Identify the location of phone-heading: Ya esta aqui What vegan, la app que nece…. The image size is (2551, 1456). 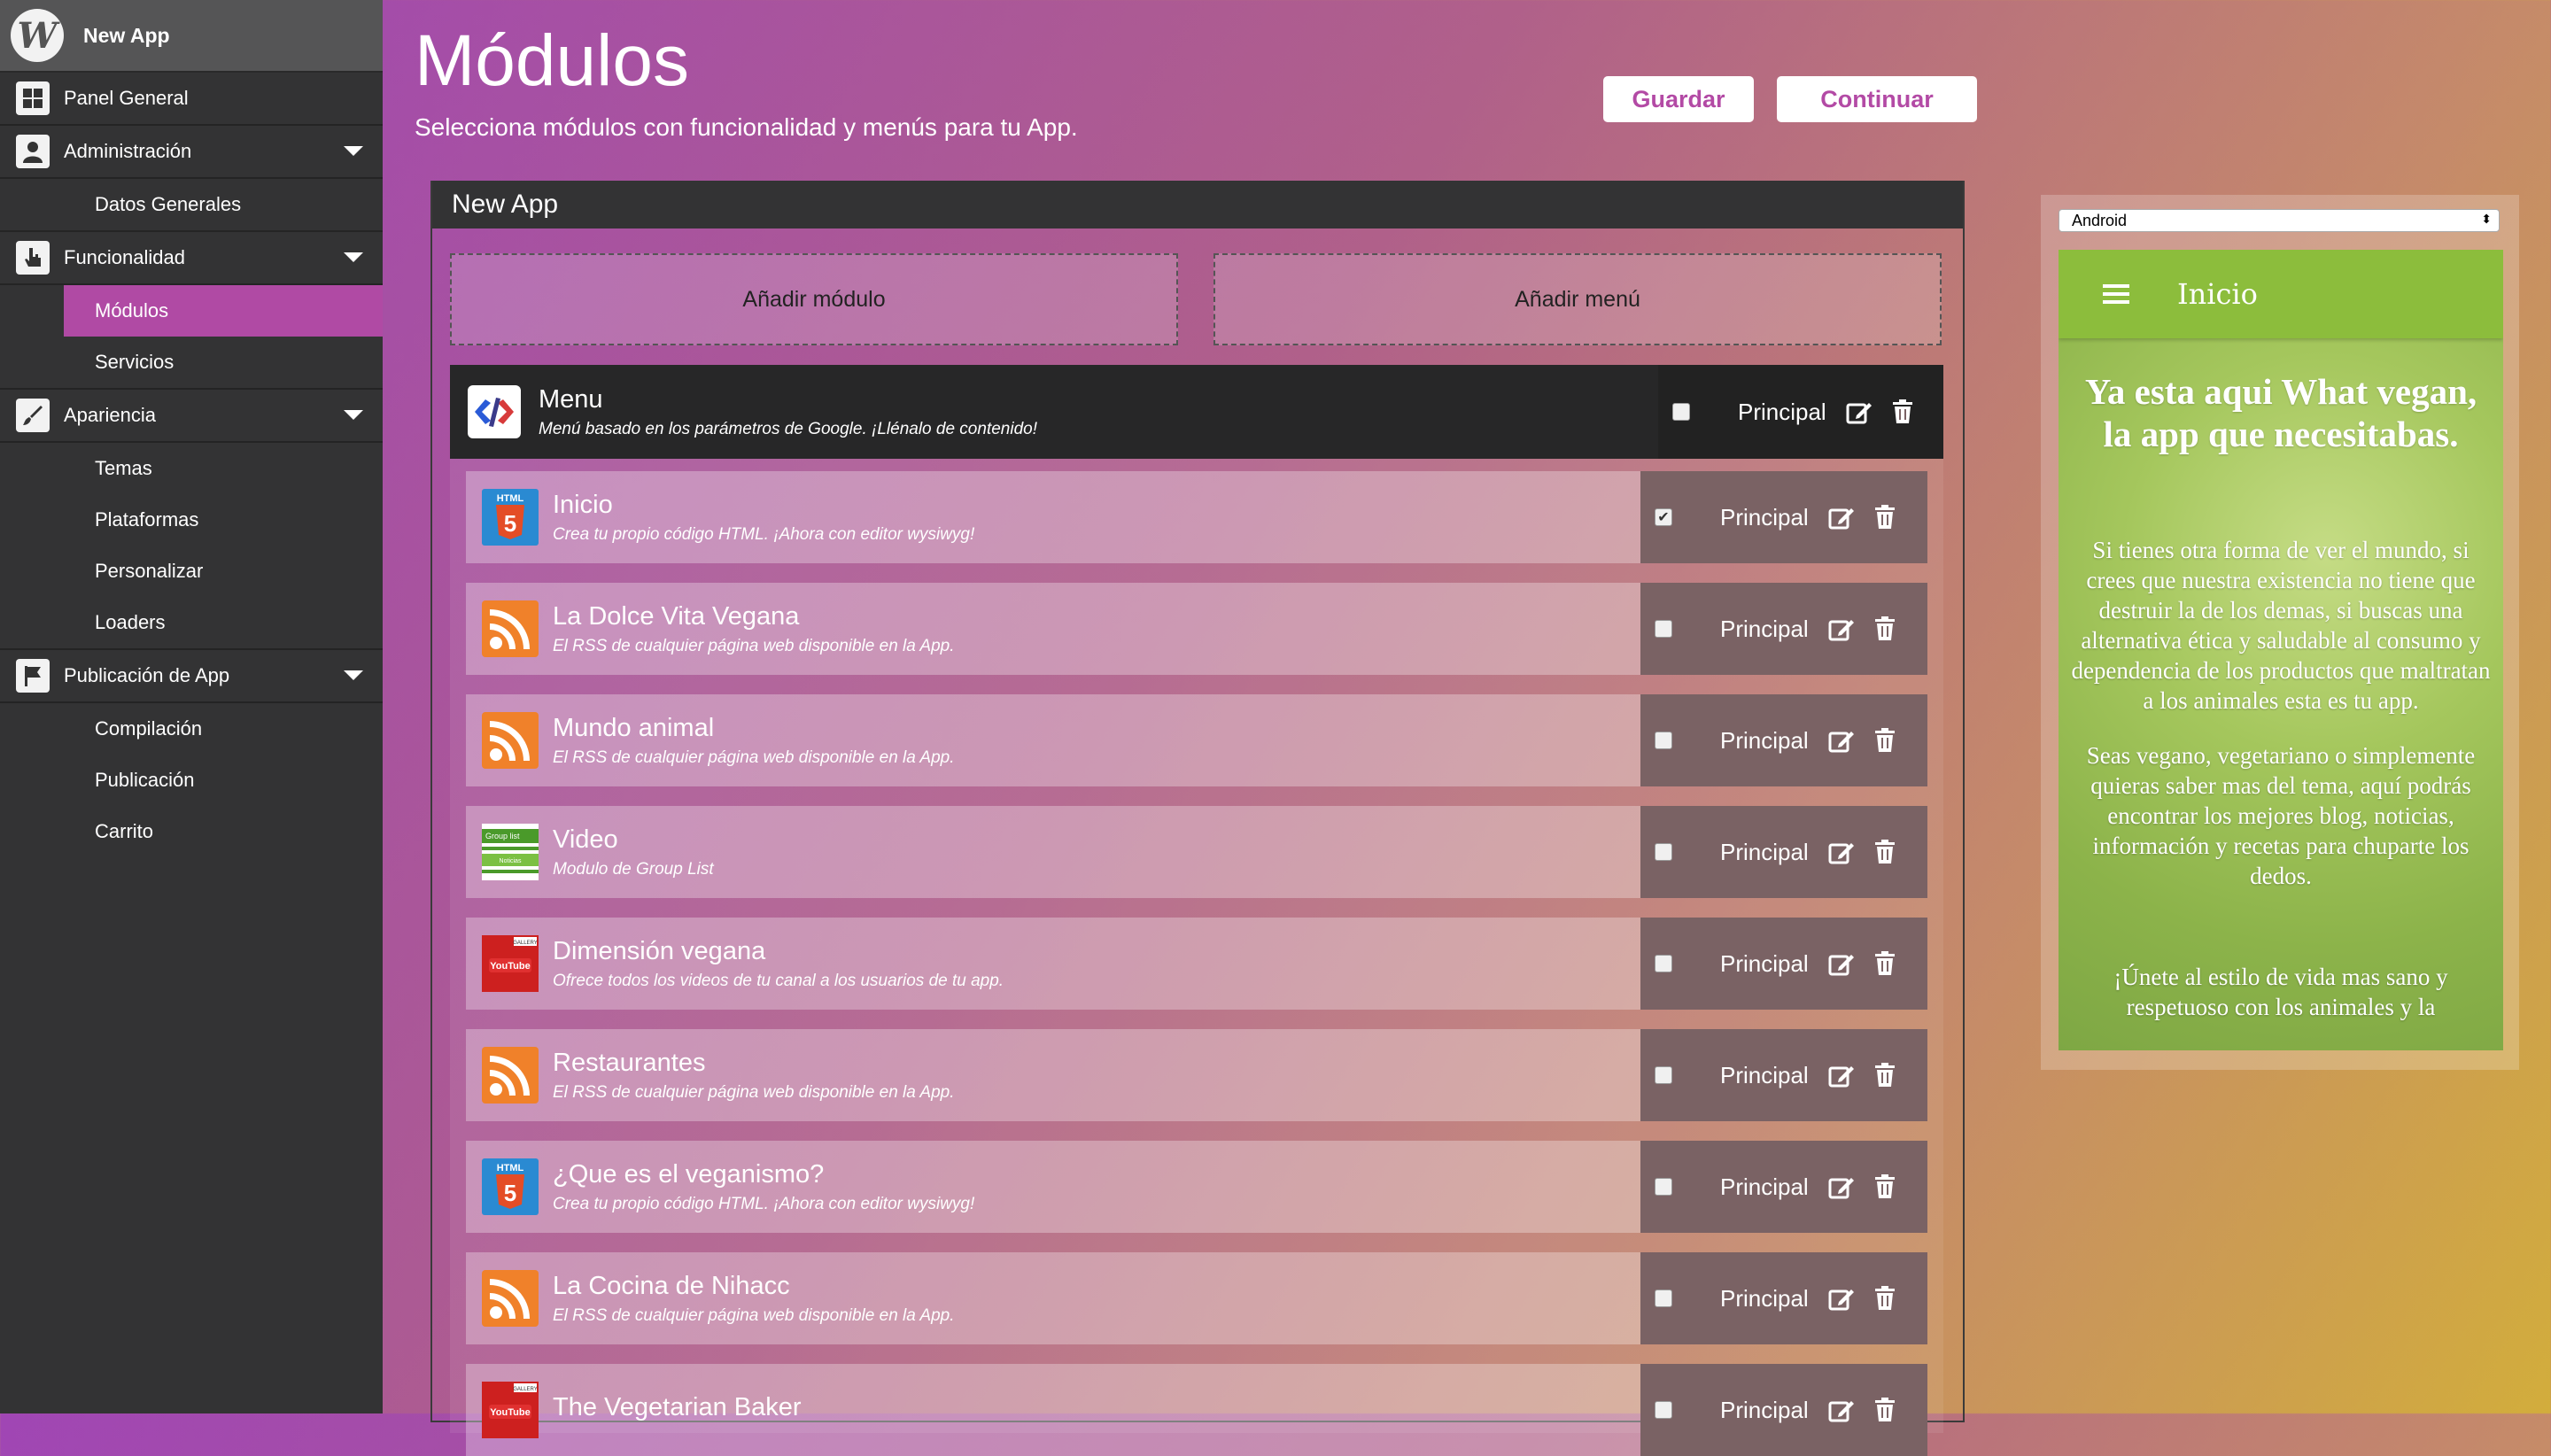
(2280, 412).